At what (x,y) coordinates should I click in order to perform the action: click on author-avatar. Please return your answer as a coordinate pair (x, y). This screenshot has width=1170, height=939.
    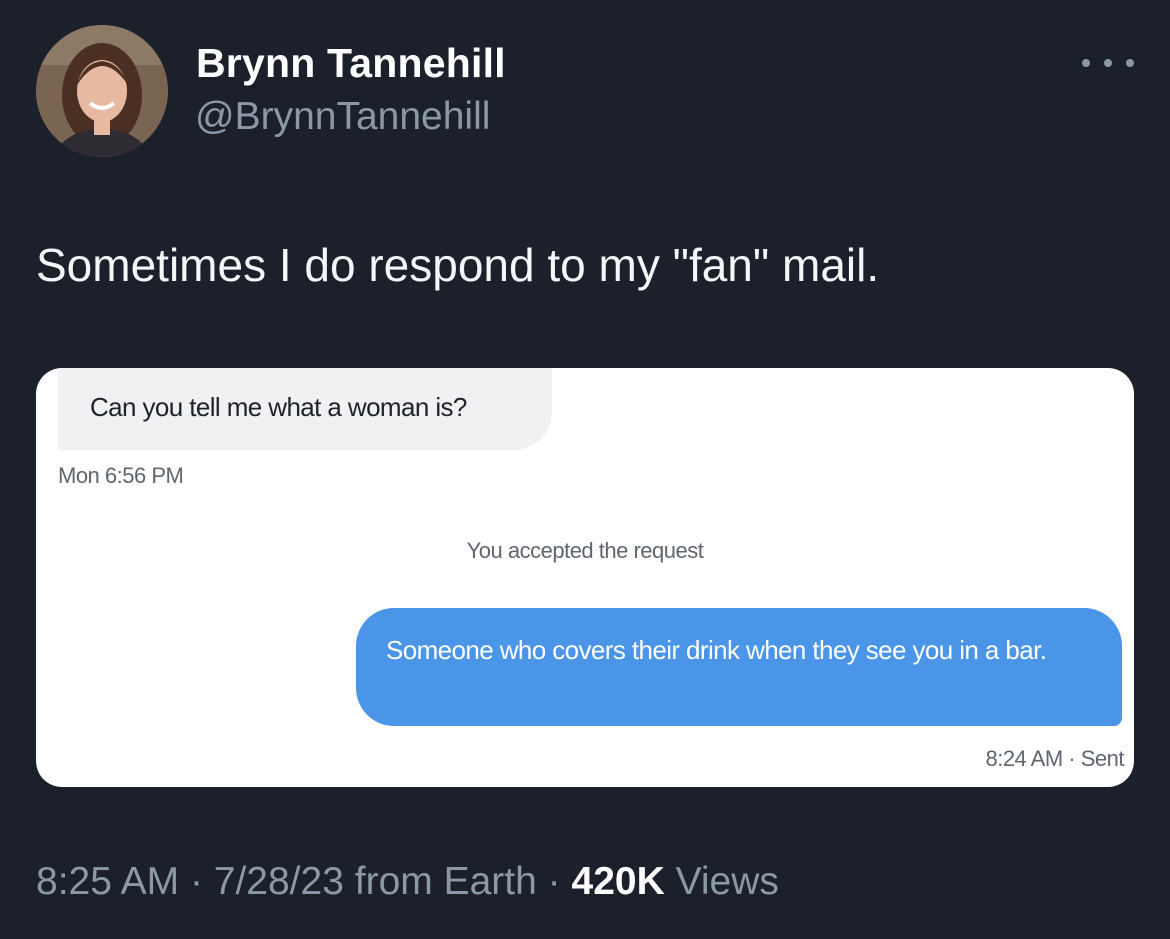
    Looking at the image, I should click on (102, 91).